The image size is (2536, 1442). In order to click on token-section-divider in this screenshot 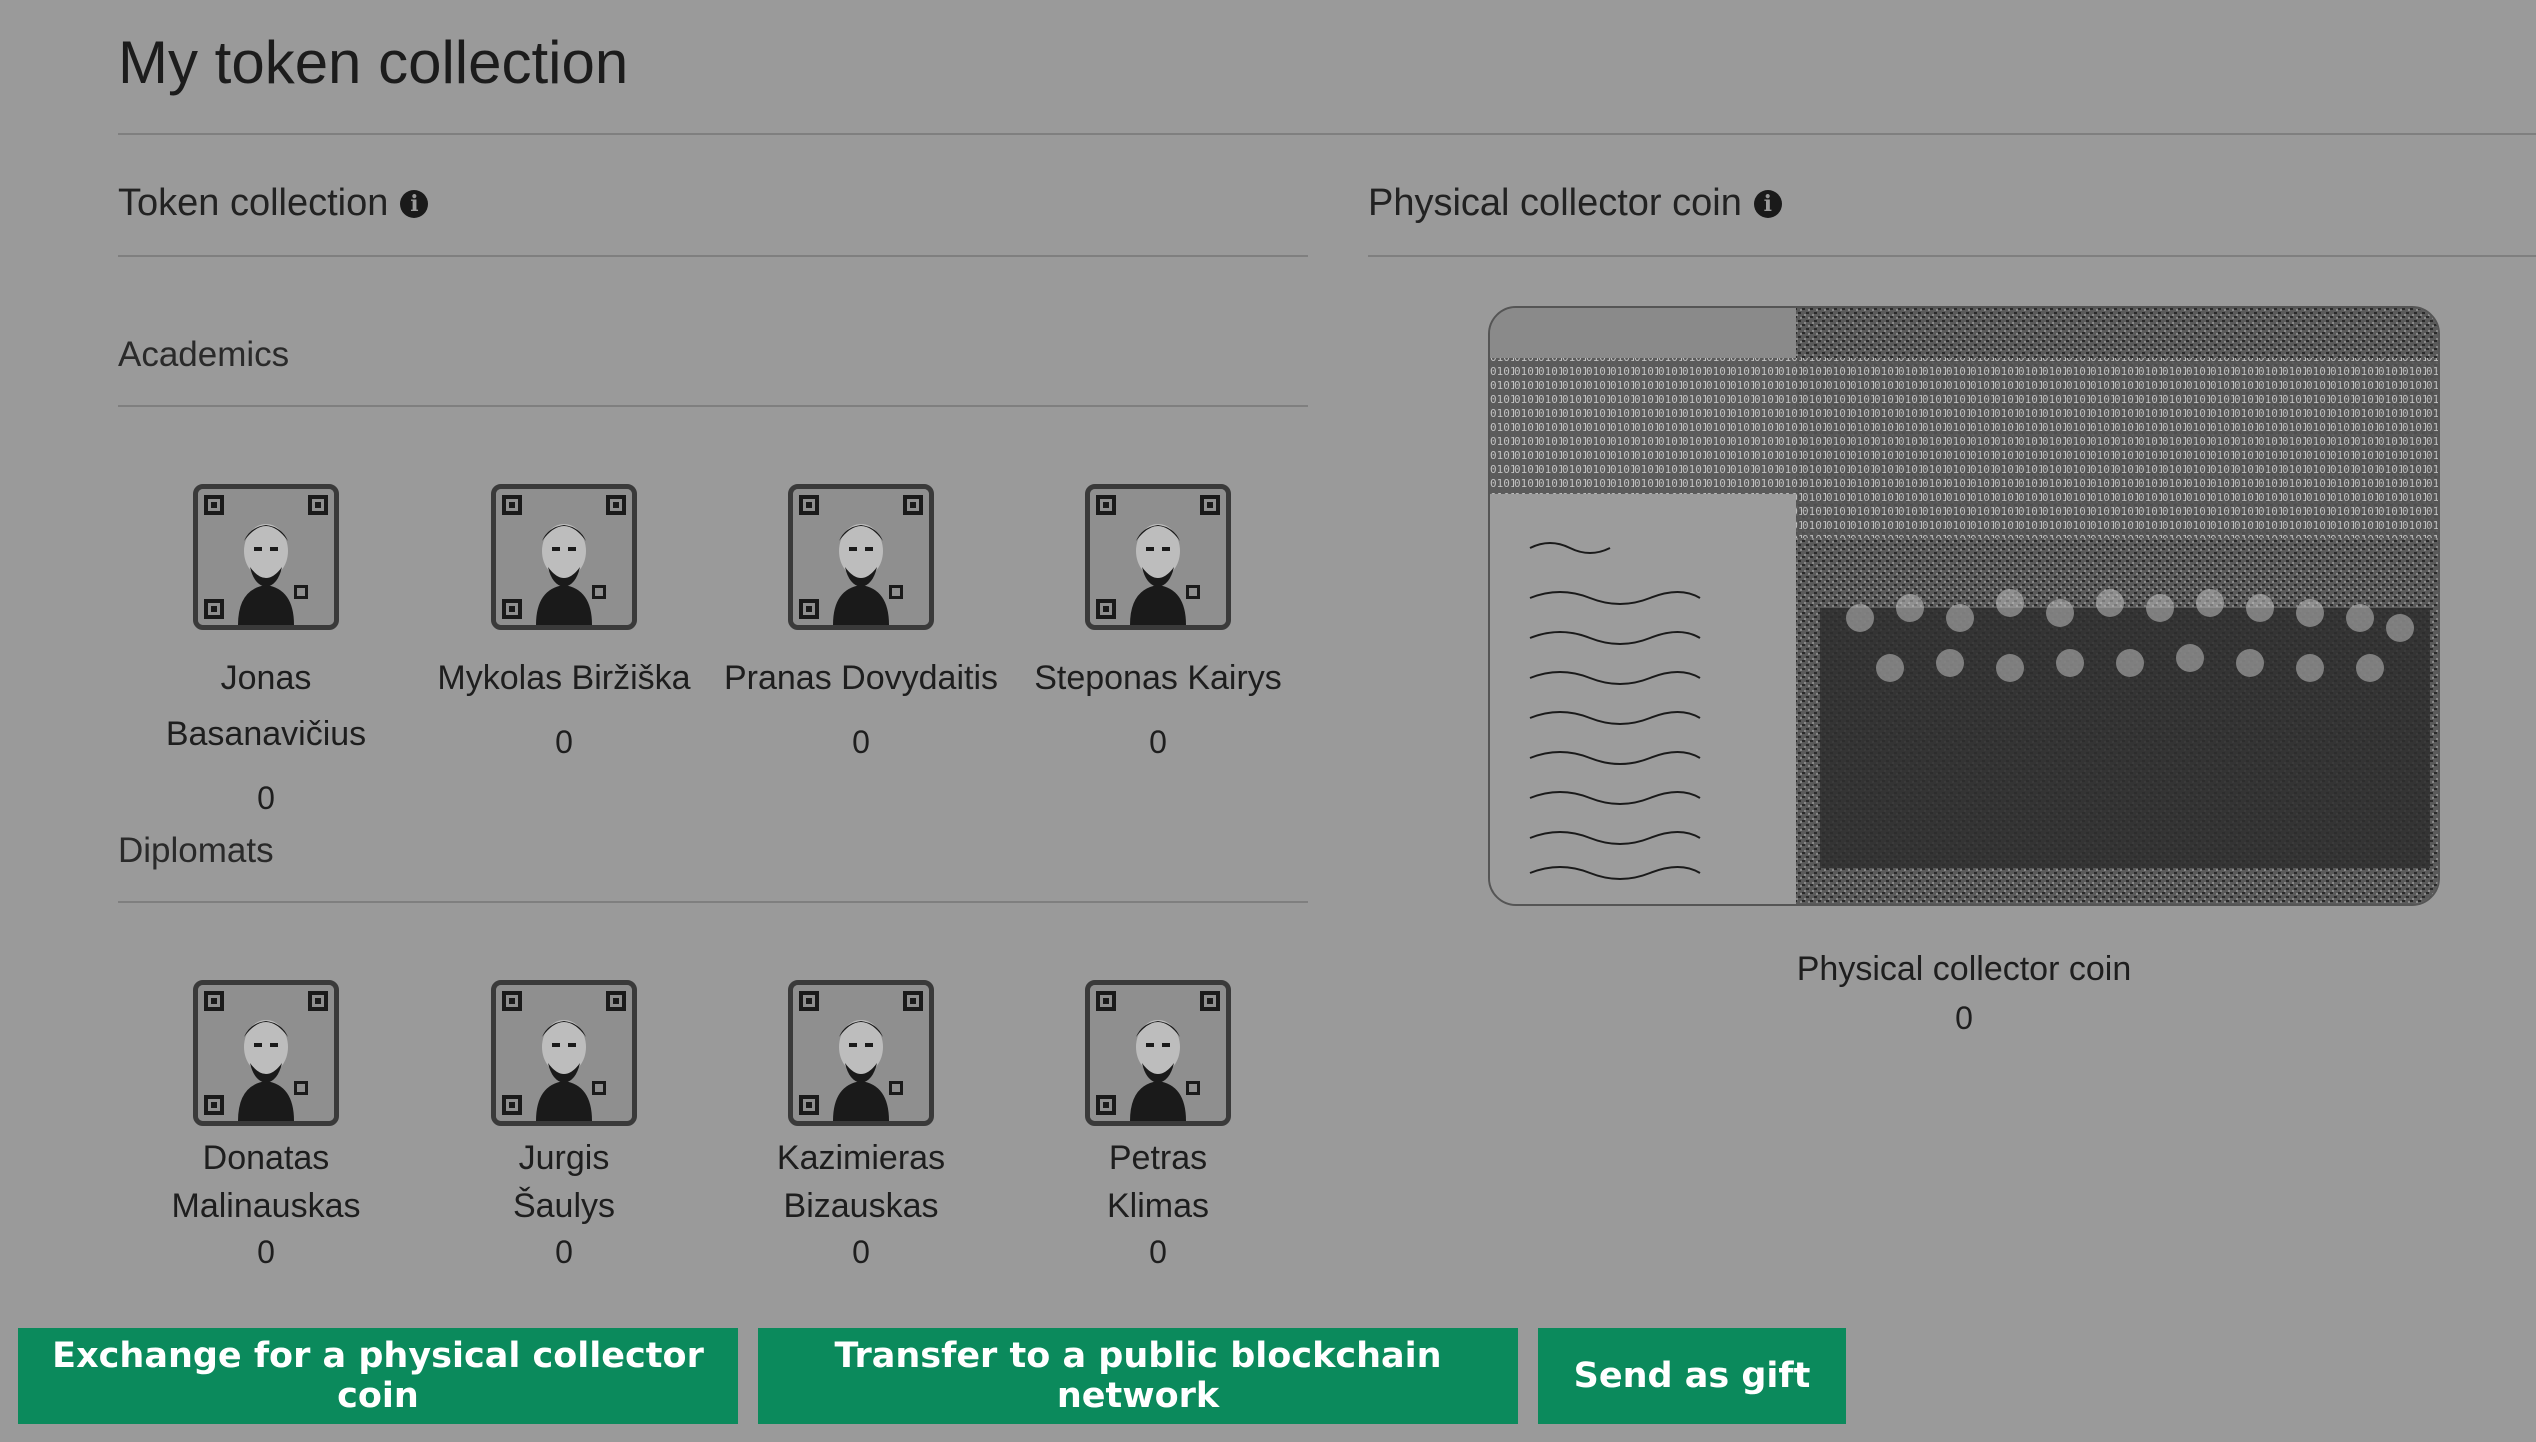, I will do `click(713, 256)`.